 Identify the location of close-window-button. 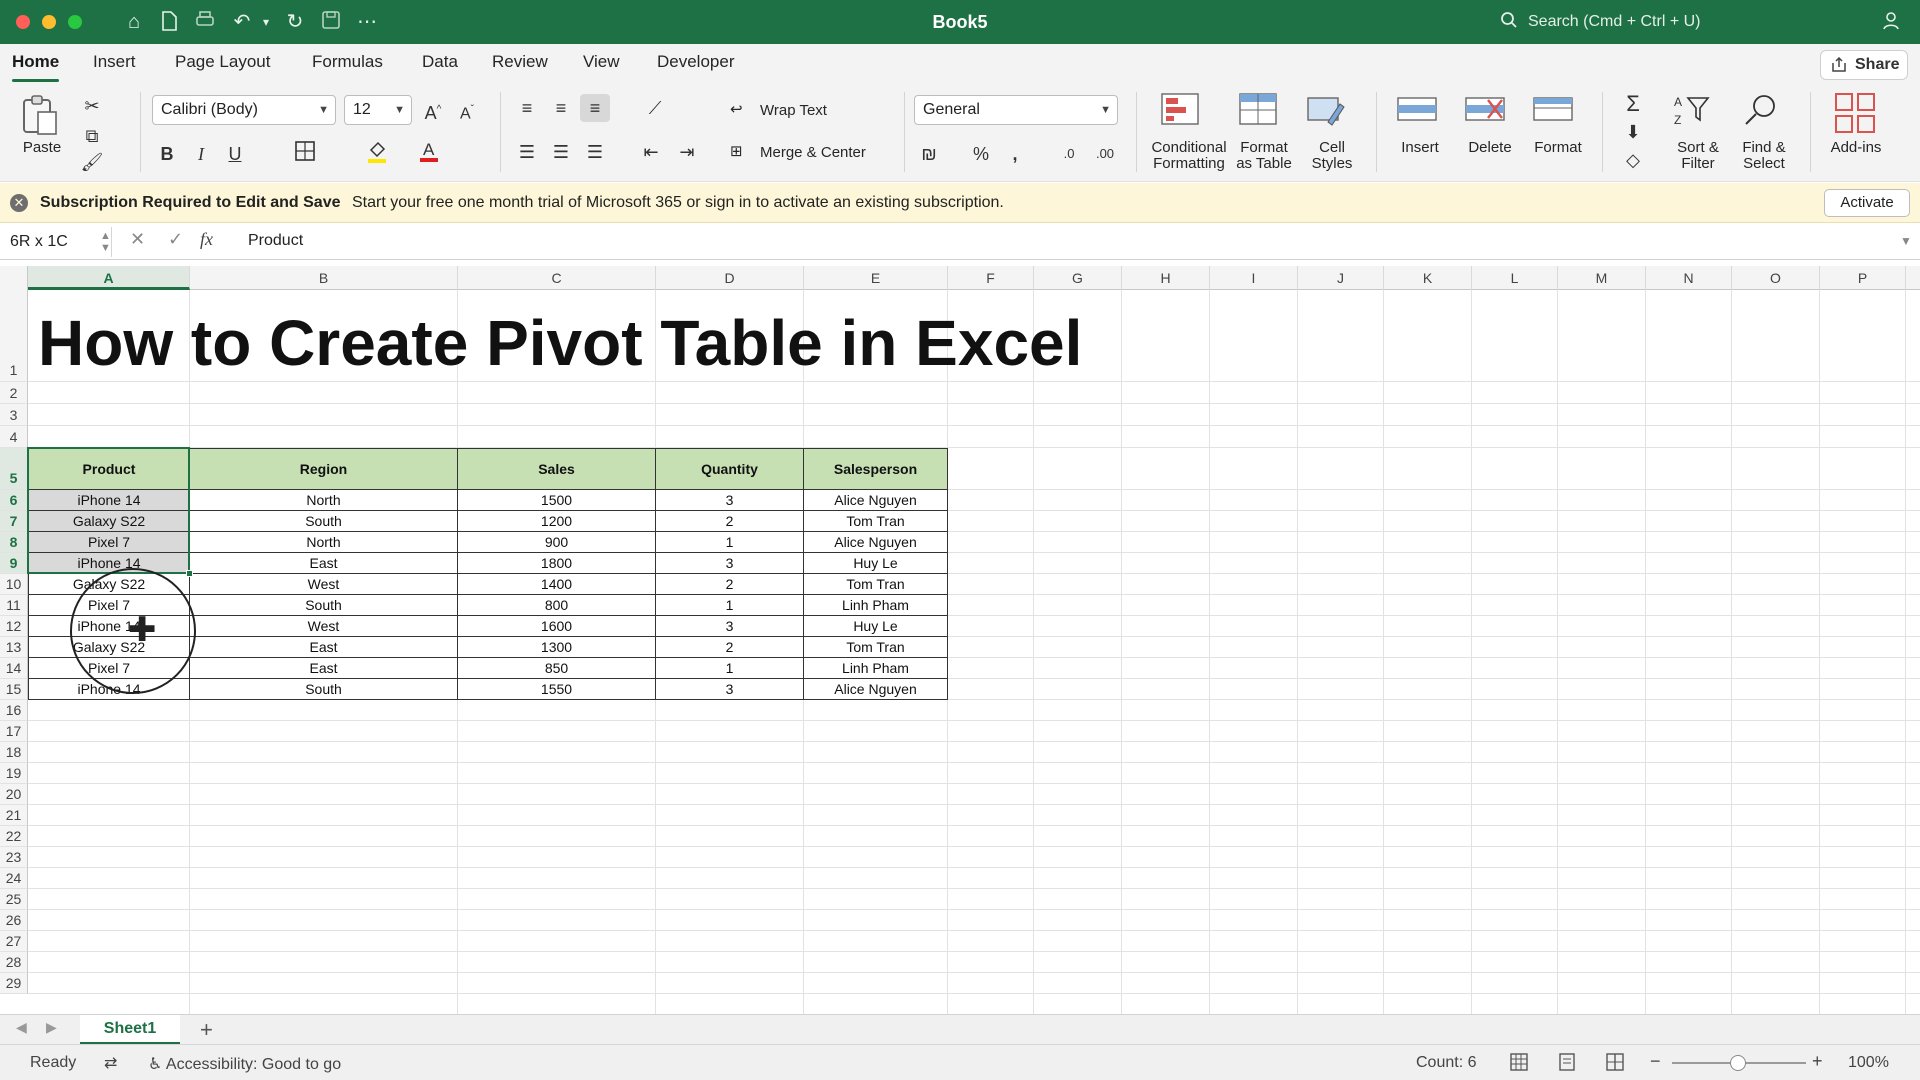
(23, 22).